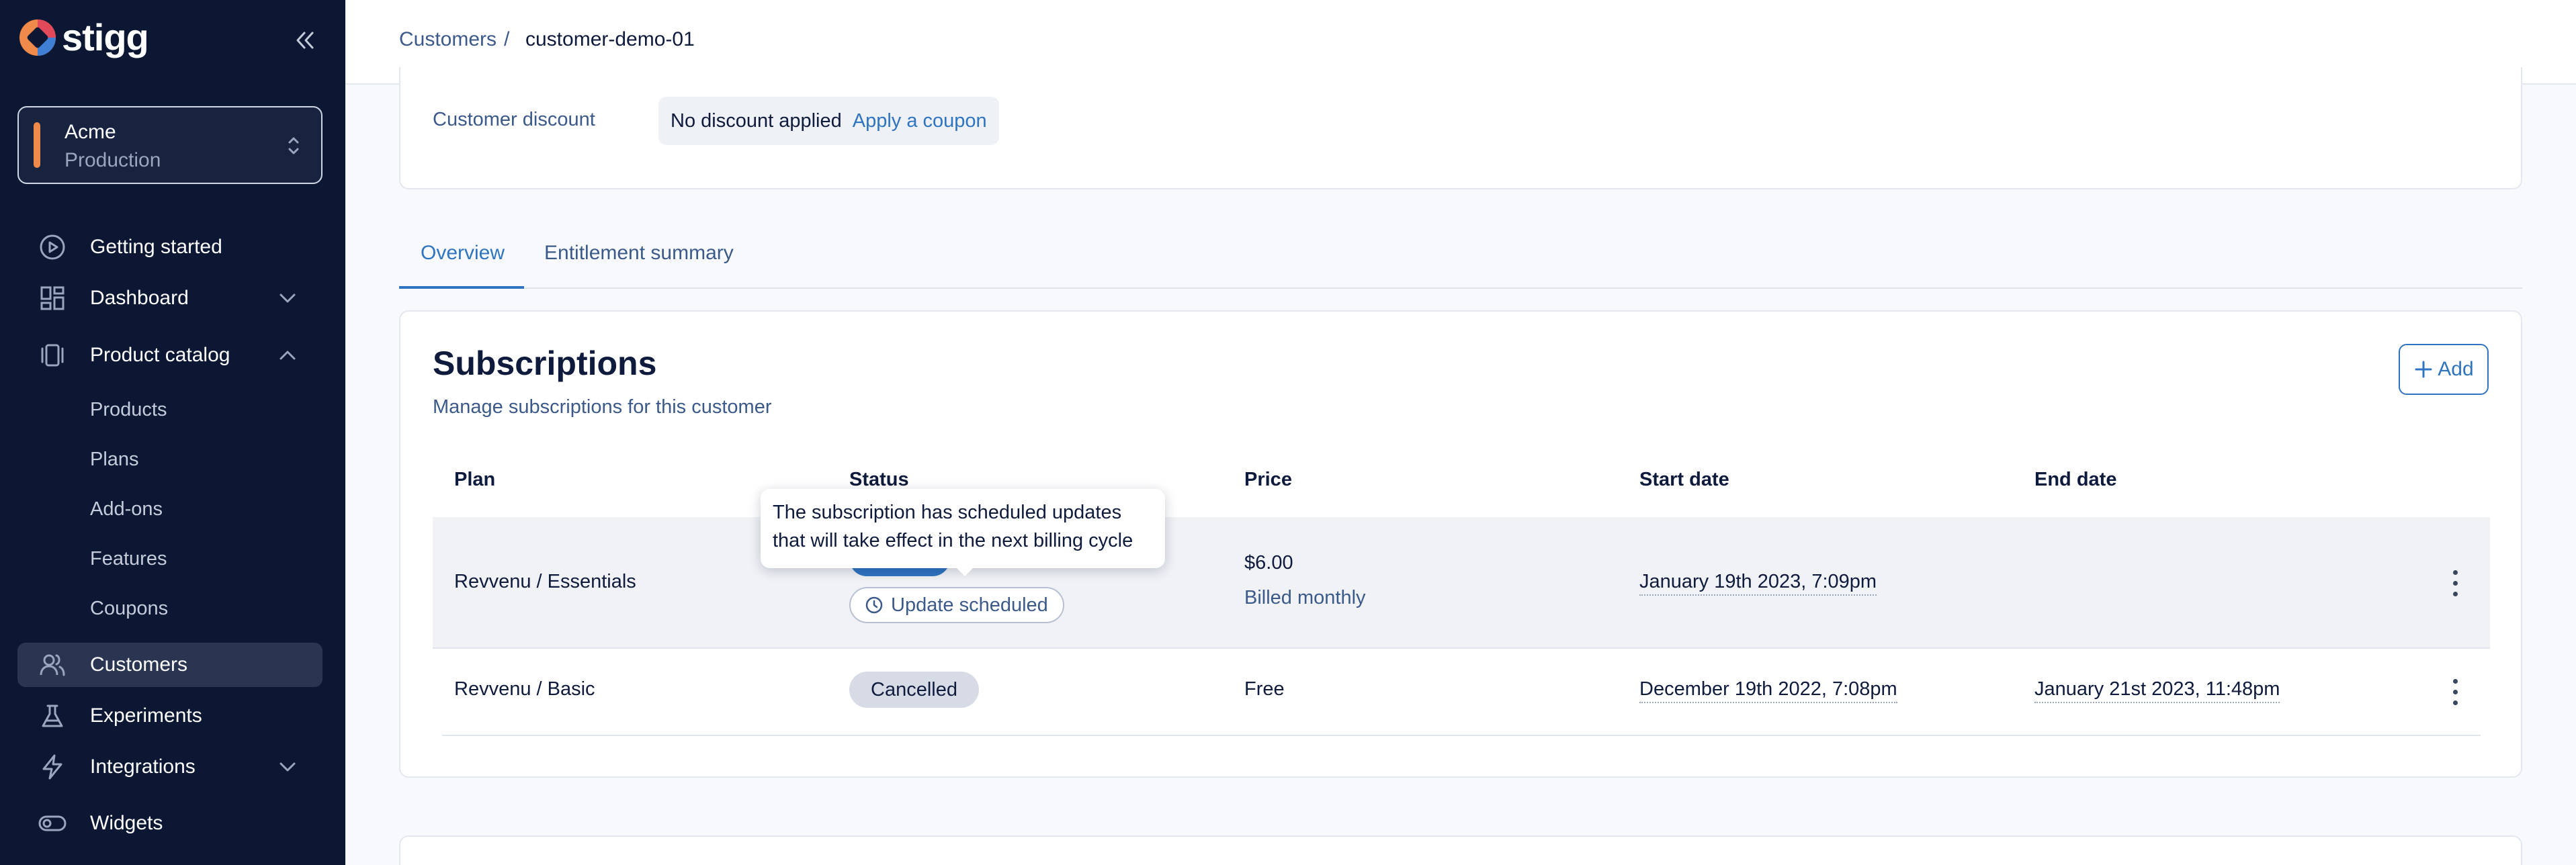 Image resolution: width=2576 pixels, height=865 pixels. I want to click on sidebar-item-experiments: Experiments, so click(170, 716).